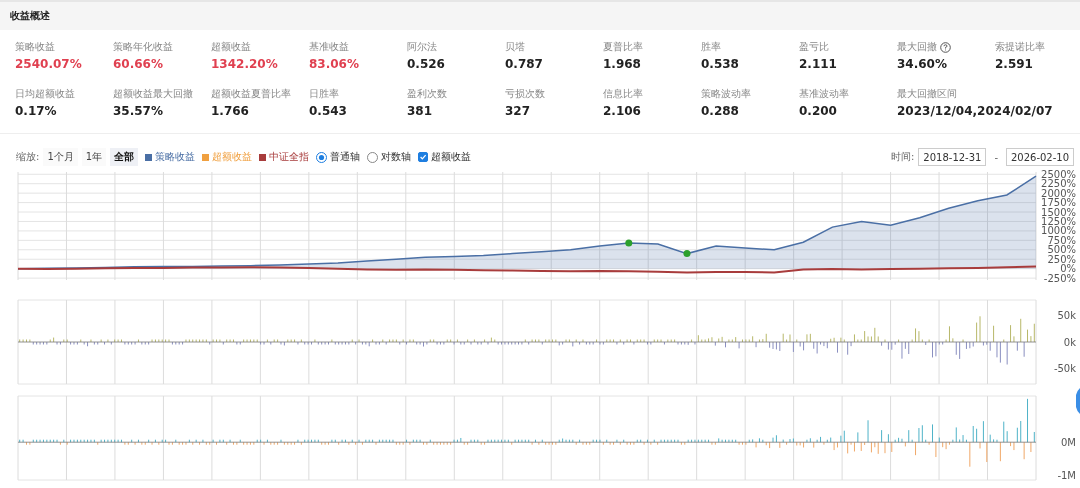 Image resolution: width=1080 pixels, height=488 pixels. Describe the element at coordinates (427, 94) in the screenshot. I see `metric-label: 盈利次数` at that location.